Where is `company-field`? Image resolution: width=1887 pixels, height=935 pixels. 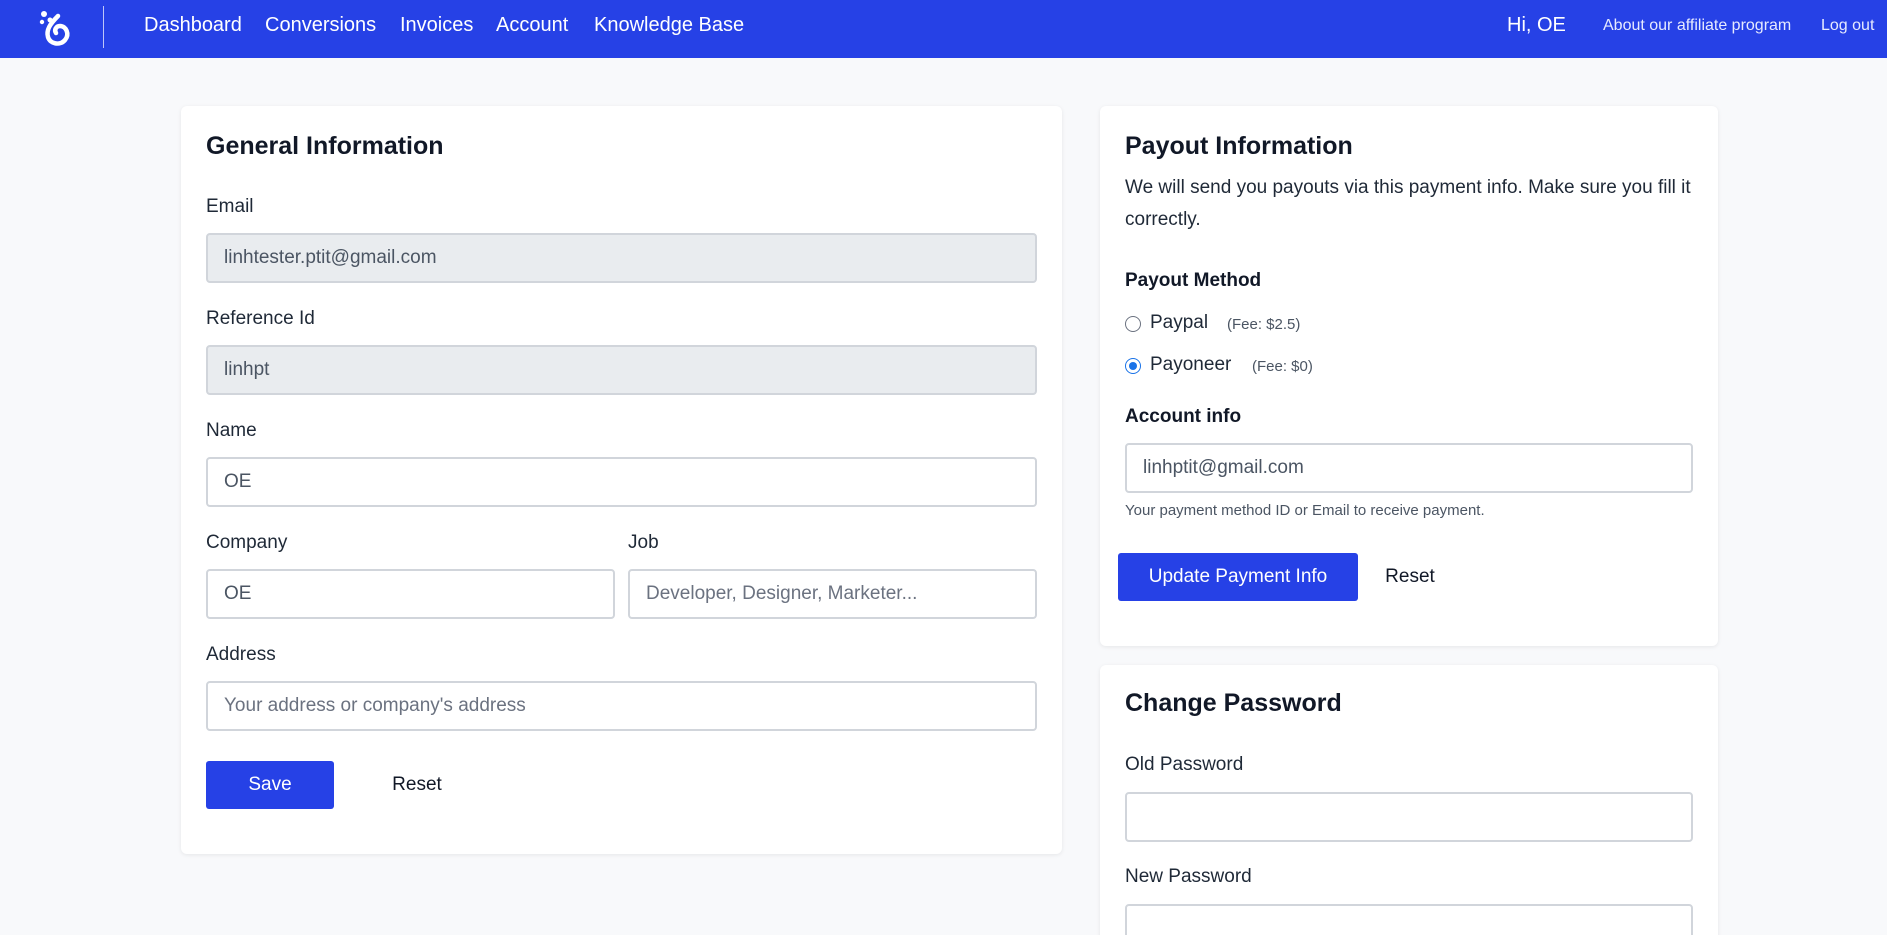 company-field is located at coordinates (410, 594).